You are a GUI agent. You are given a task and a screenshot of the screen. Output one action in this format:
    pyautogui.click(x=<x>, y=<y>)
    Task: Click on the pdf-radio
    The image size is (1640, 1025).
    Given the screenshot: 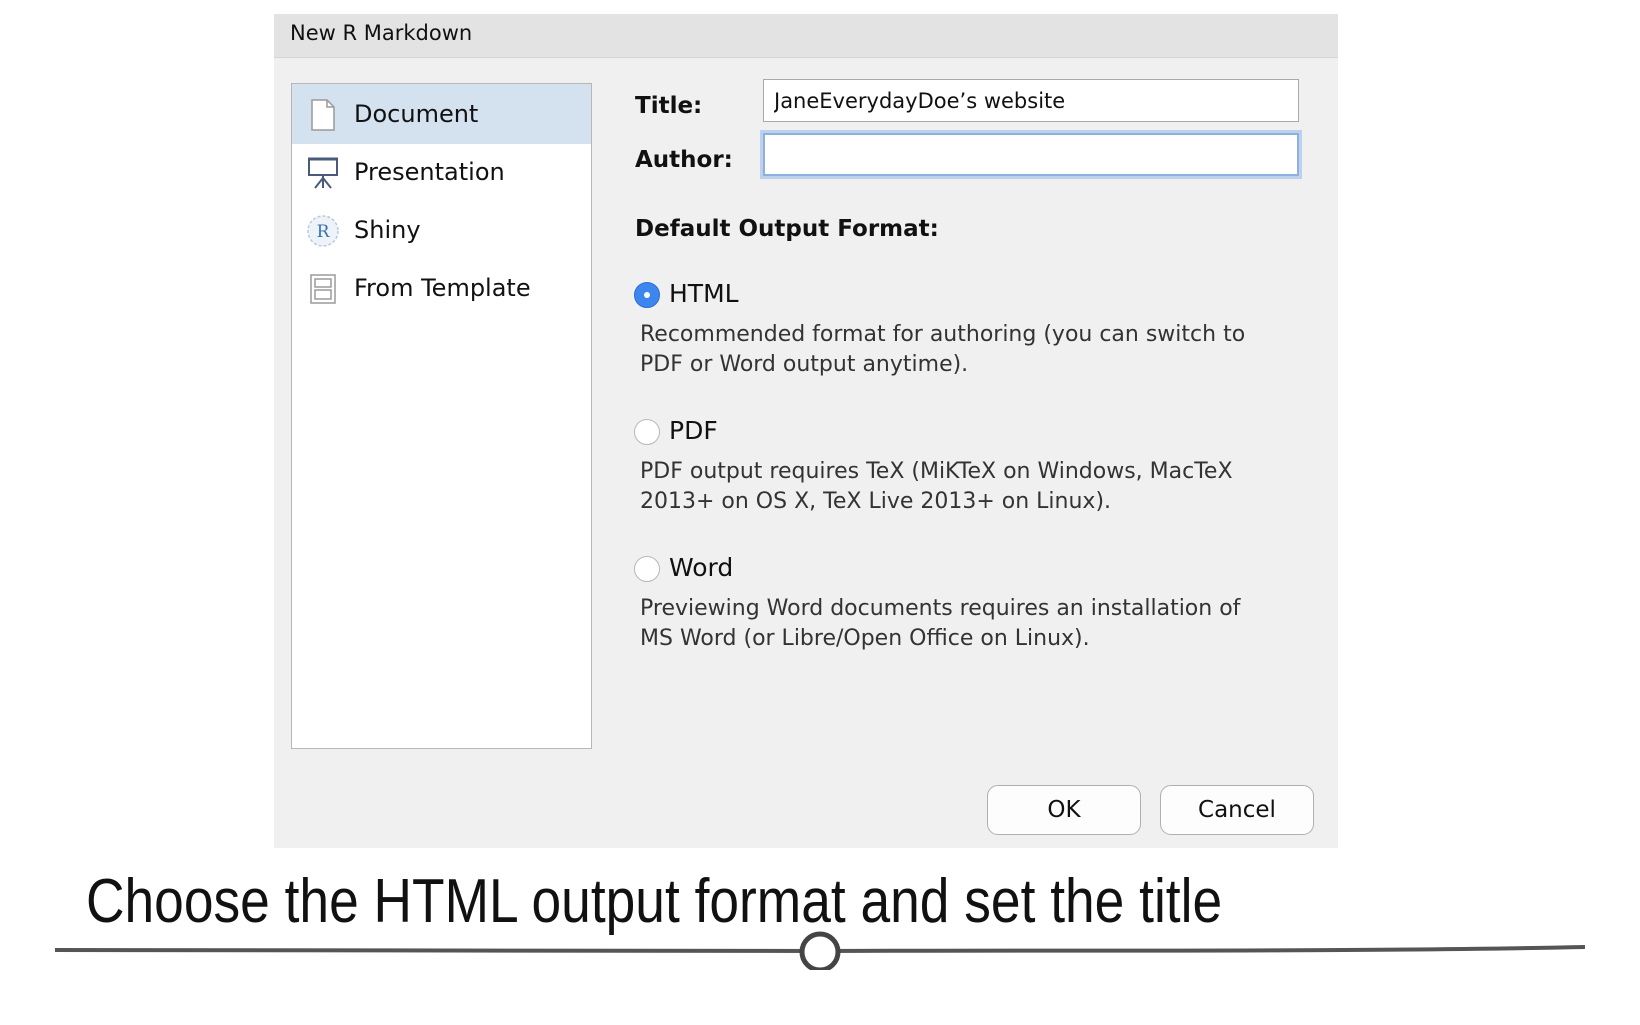 What is the action you would take?
    pyautogui.click(x=647, y=432)
    